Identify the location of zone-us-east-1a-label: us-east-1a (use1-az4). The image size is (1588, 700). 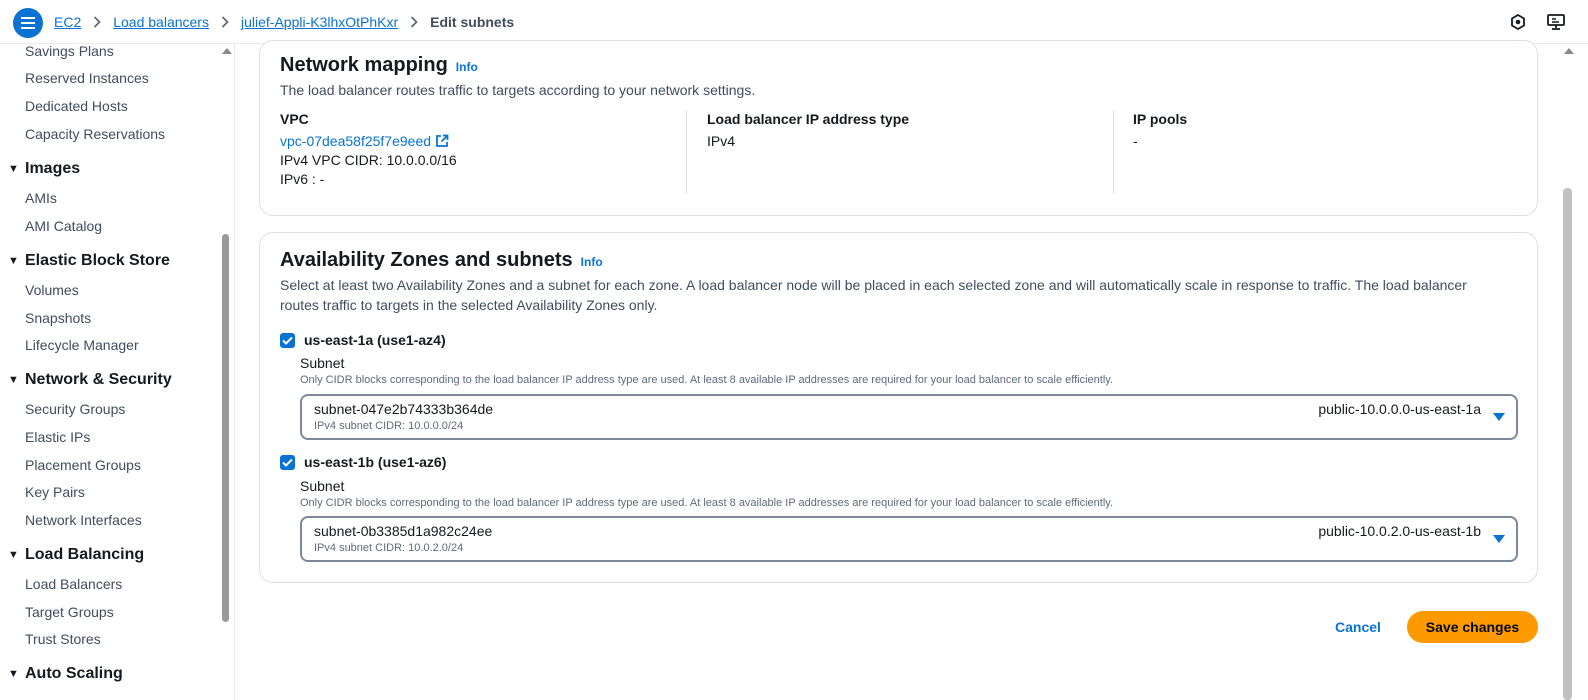
(375, 340).